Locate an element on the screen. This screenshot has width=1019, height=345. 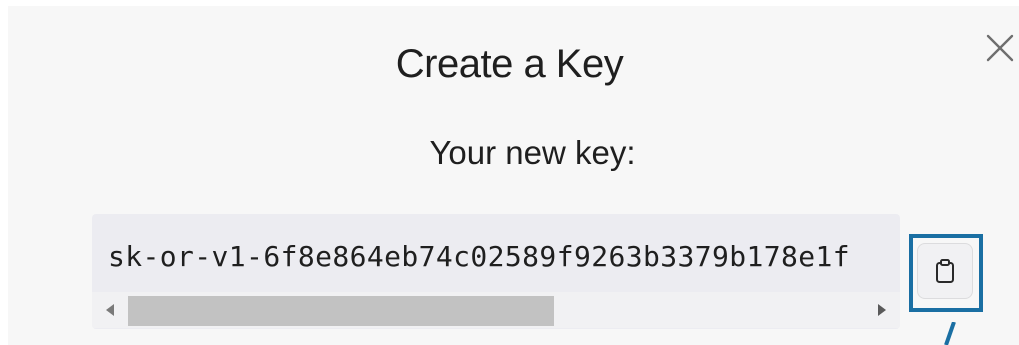
clipboard-icon is located at coordinates (945, 271).